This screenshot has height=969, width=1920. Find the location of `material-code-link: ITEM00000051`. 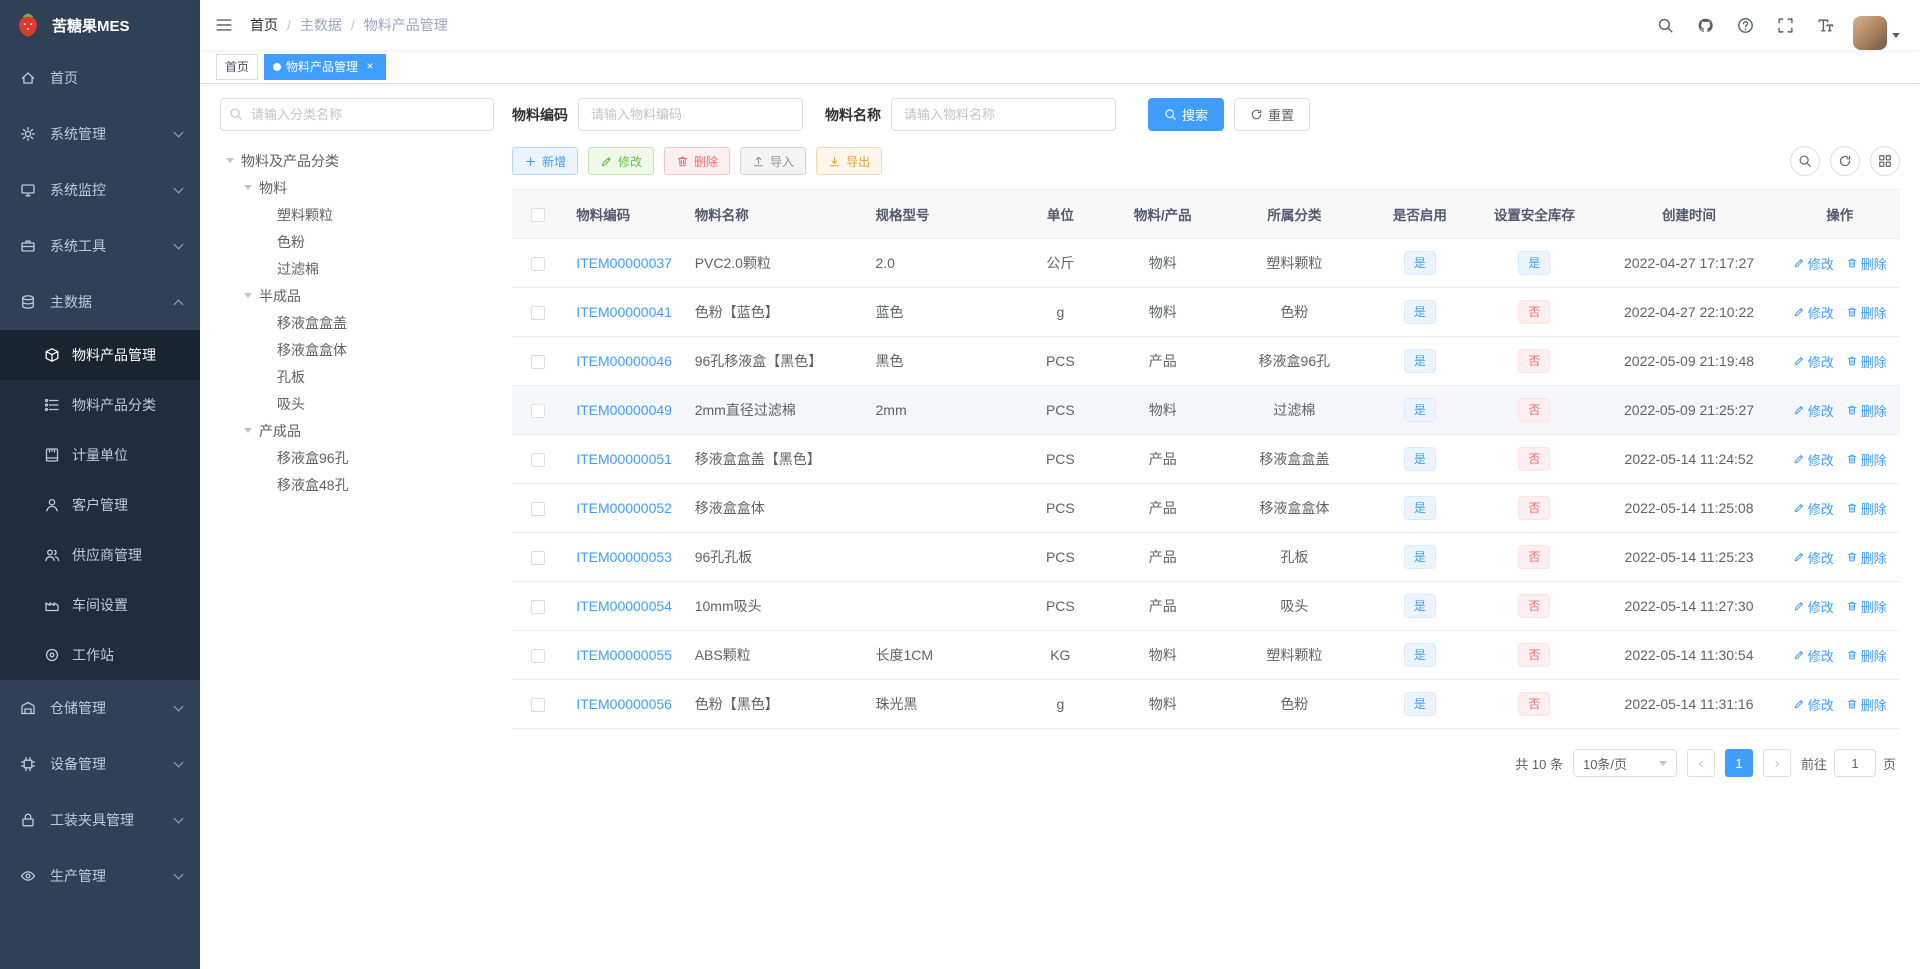

material-code-link: ITEM00000051 is located at coordinates (624, 459).